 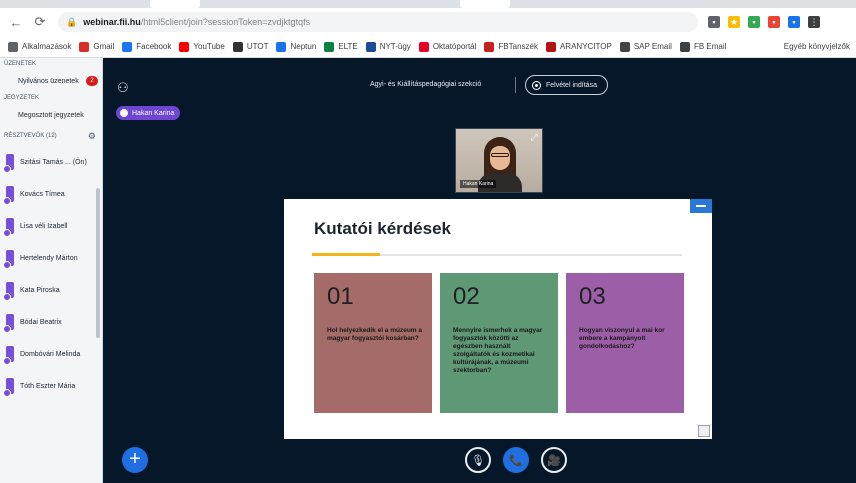 I want to click on extension-green-icon: ▪, so click(x=754, y=22).